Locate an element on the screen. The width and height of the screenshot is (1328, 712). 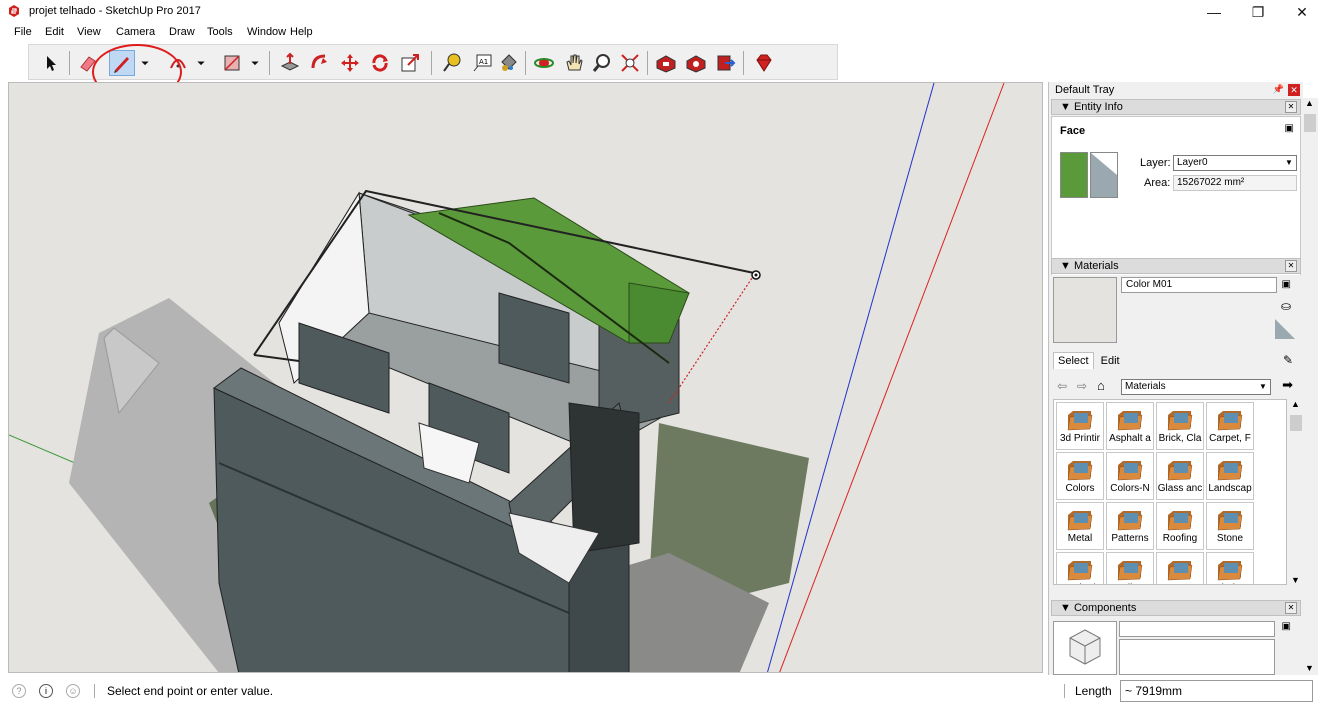
material-folder-item: Roofing is located at coordinates (1180, 526).